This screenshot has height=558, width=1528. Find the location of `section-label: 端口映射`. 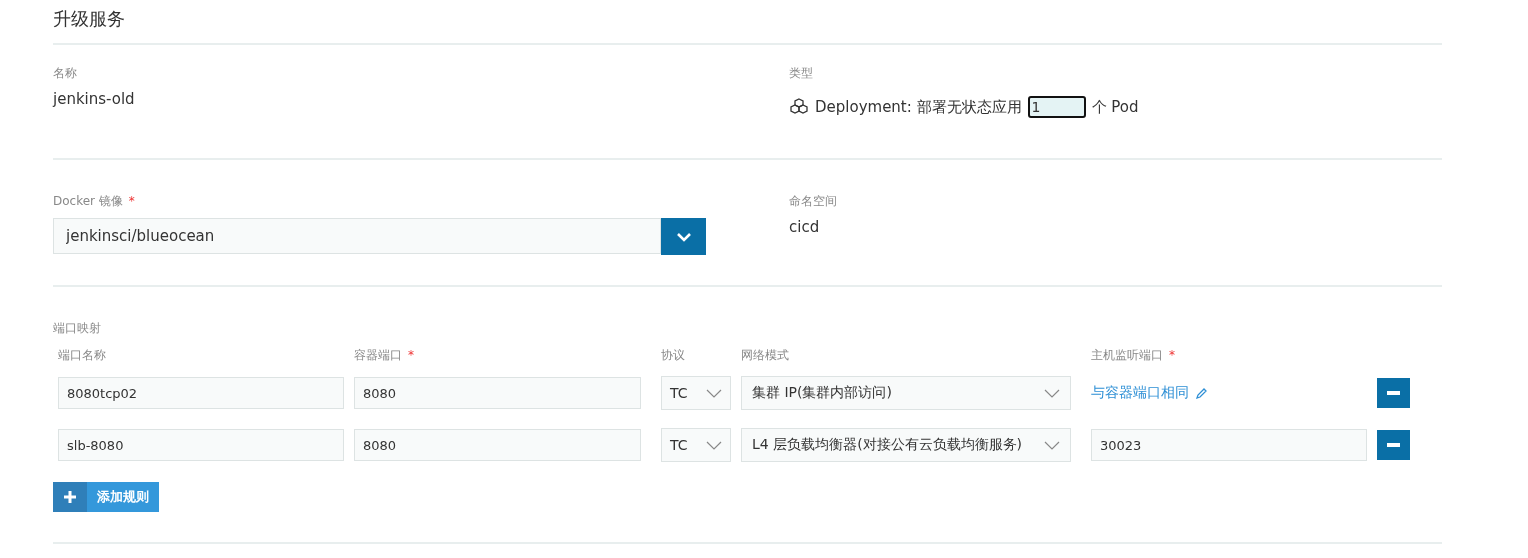

section-label: 端口映射 is located at coordinates (77, 328).